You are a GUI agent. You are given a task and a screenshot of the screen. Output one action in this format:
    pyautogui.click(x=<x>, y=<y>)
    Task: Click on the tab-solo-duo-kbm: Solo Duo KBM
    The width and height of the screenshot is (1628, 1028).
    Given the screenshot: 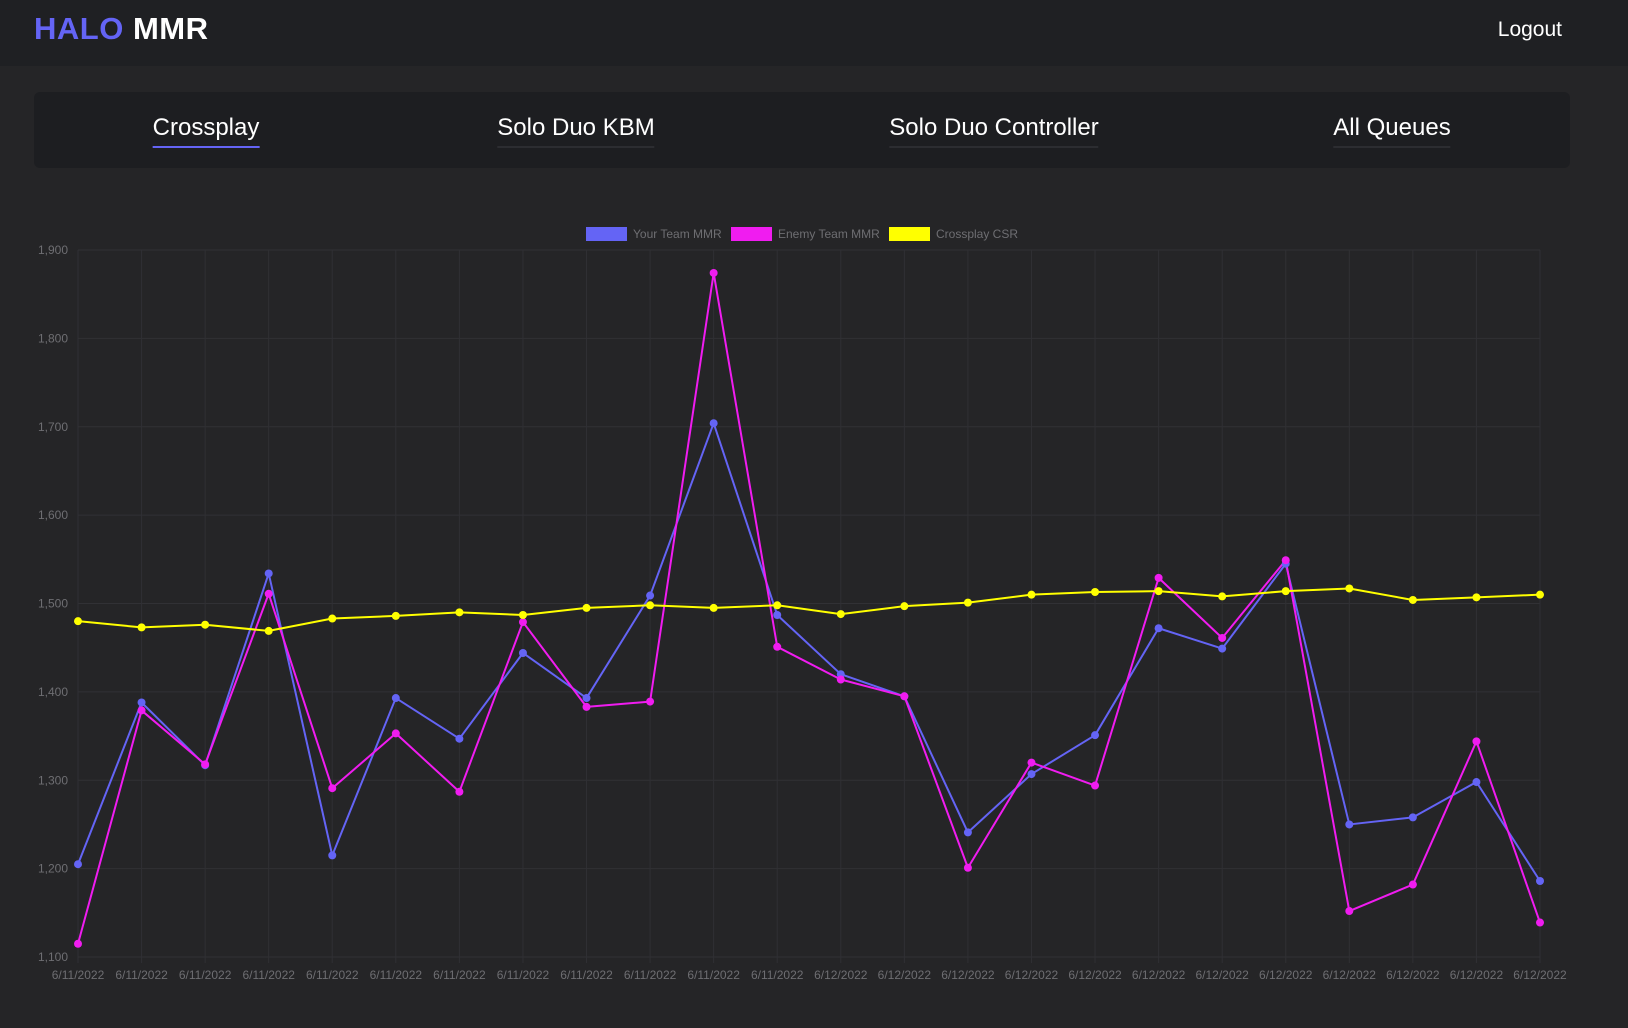 What is the action you would take?
    pyautogui.click(x=576, y=131)
    